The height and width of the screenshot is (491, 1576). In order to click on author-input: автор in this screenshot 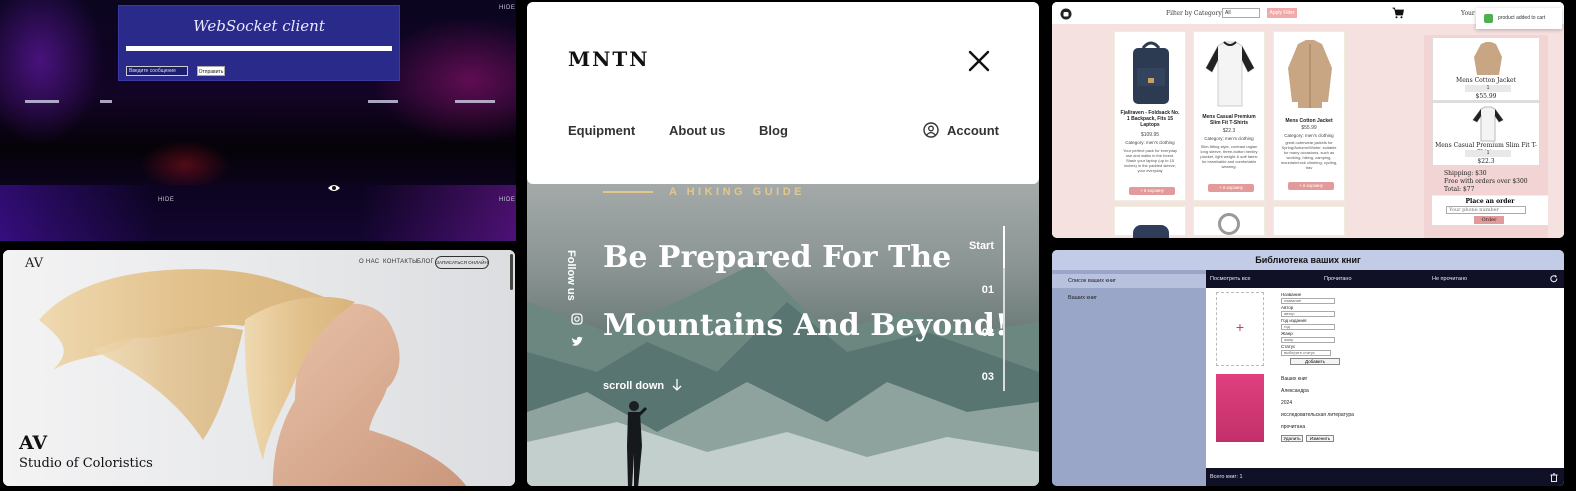, I will do `click(1308, 314)`.